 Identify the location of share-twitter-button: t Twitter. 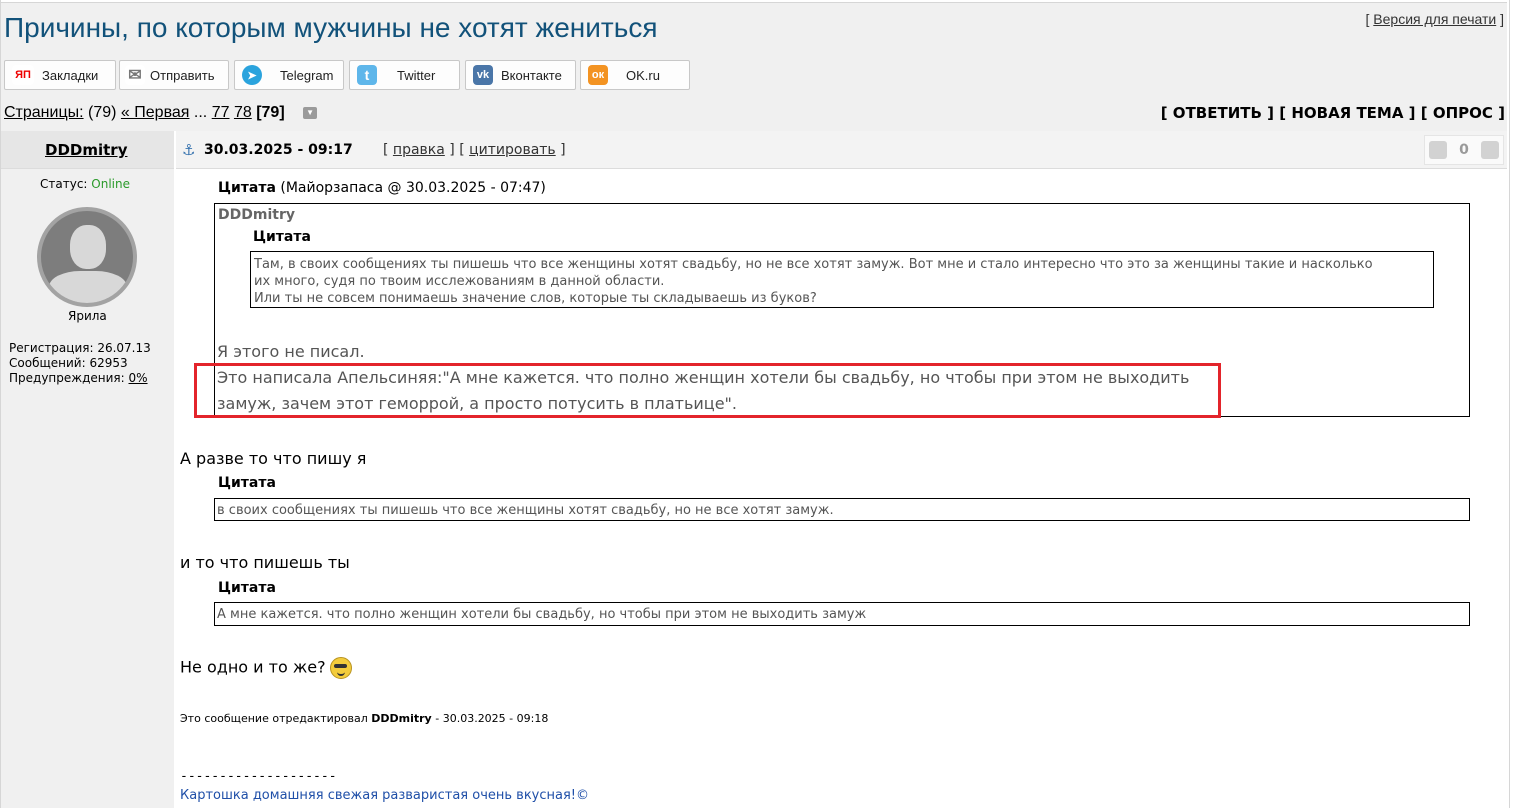
(404, 75).